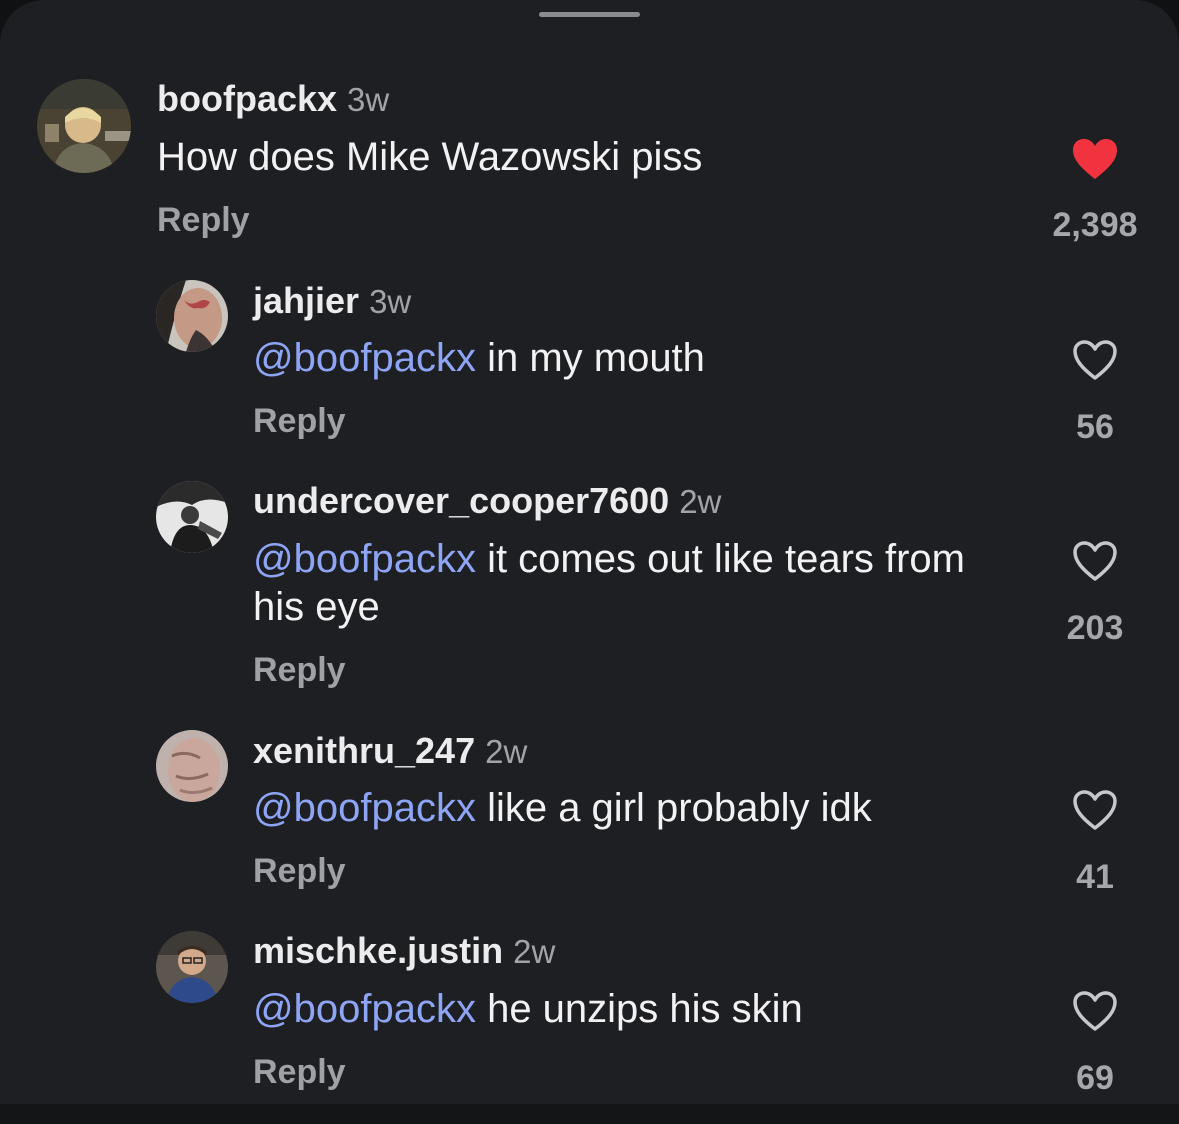 This screenshot has height=1124, width=1179. I want to click on like-count: 41, so click(1095, 877).